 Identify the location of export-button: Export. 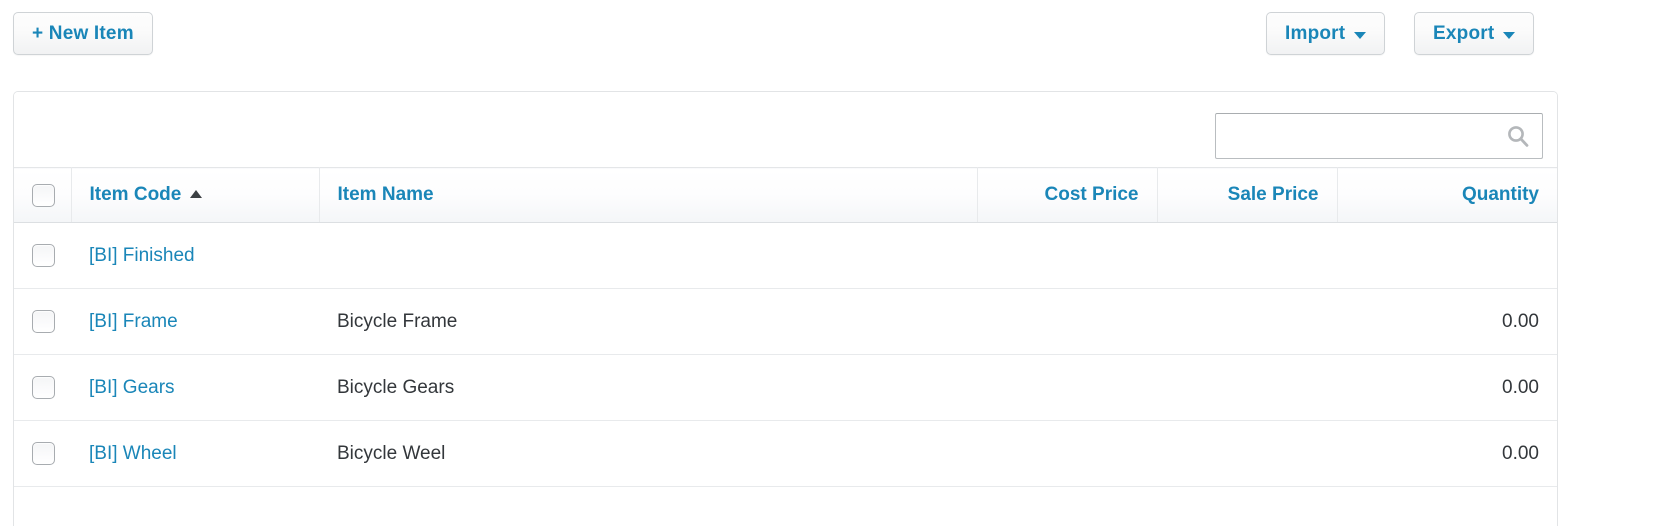
(1474, 33).